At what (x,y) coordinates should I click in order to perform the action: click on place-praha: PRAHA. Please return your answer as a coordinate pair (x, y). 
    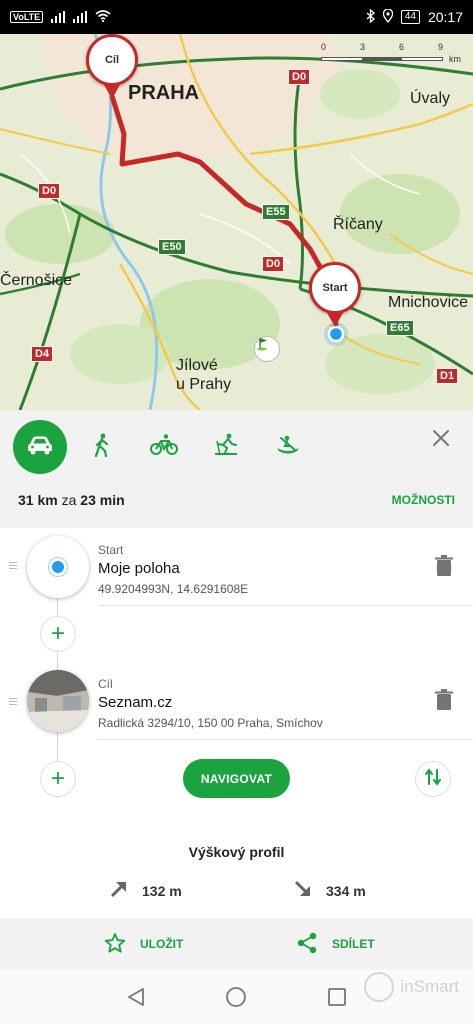
    Looking at the image, I should click on (164, 93).